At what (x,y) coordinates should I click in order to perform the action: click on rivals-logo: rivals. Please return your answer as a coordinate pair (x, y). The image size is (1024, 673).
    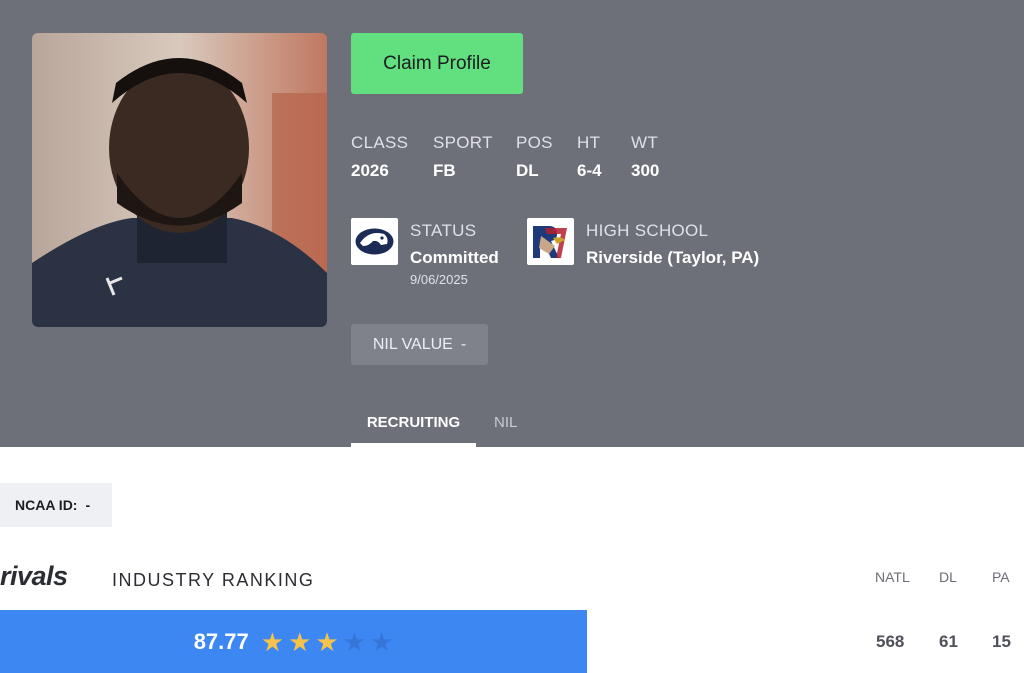
    Looking at the image, I should click on (34, 576).